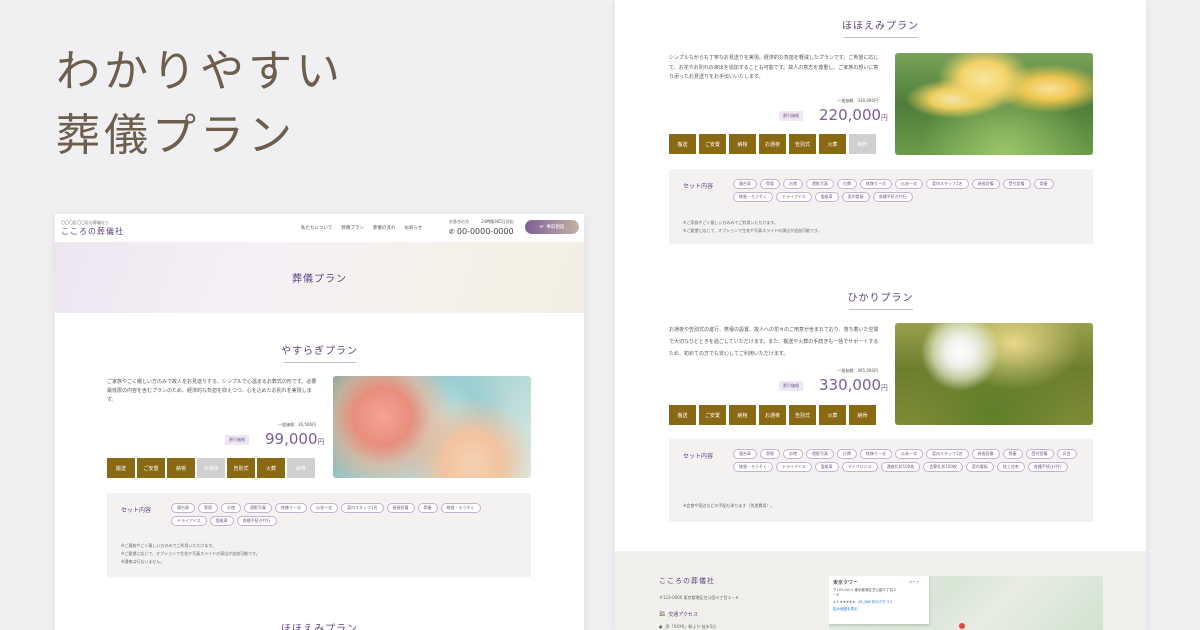 This screenshot has width=1200, height=630. Describe the element at coordinates (662, 614) in the screenshot. I see `train-icon: 🚉` at that location.